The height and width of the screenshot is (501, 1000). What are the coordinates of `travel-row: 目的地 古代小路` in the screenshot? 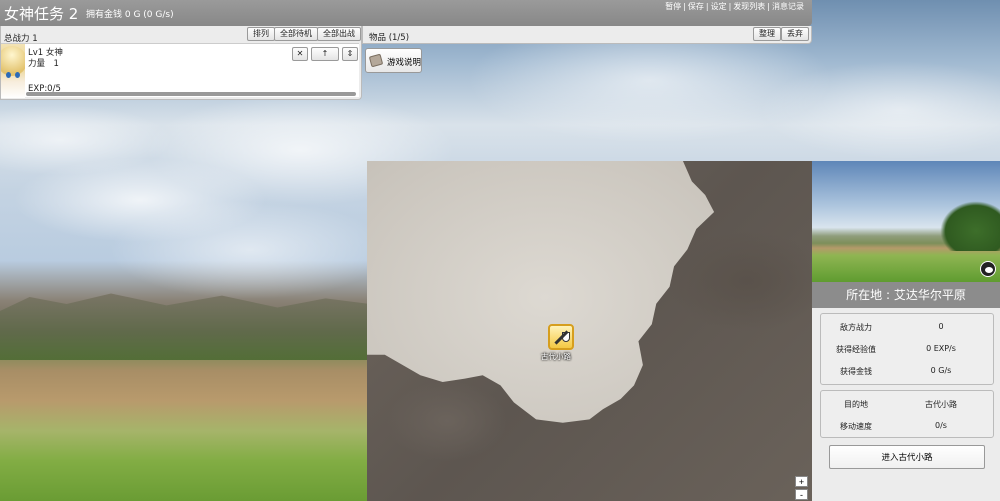 It's located at (907, 404).